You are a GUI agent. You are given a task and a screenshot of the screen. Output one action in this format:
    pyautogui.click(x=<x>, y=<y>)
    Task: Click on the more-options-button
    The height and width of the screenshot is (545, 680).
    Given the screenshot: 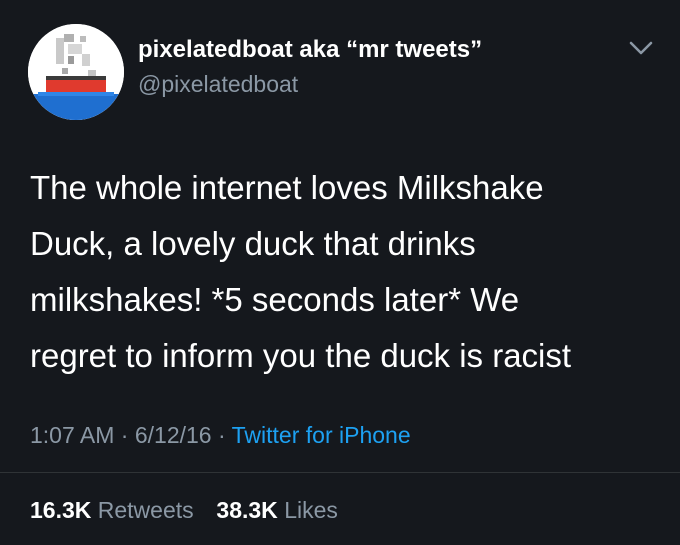 What is the action you would take?
    pyautogui.click(x=641, y=48)
    